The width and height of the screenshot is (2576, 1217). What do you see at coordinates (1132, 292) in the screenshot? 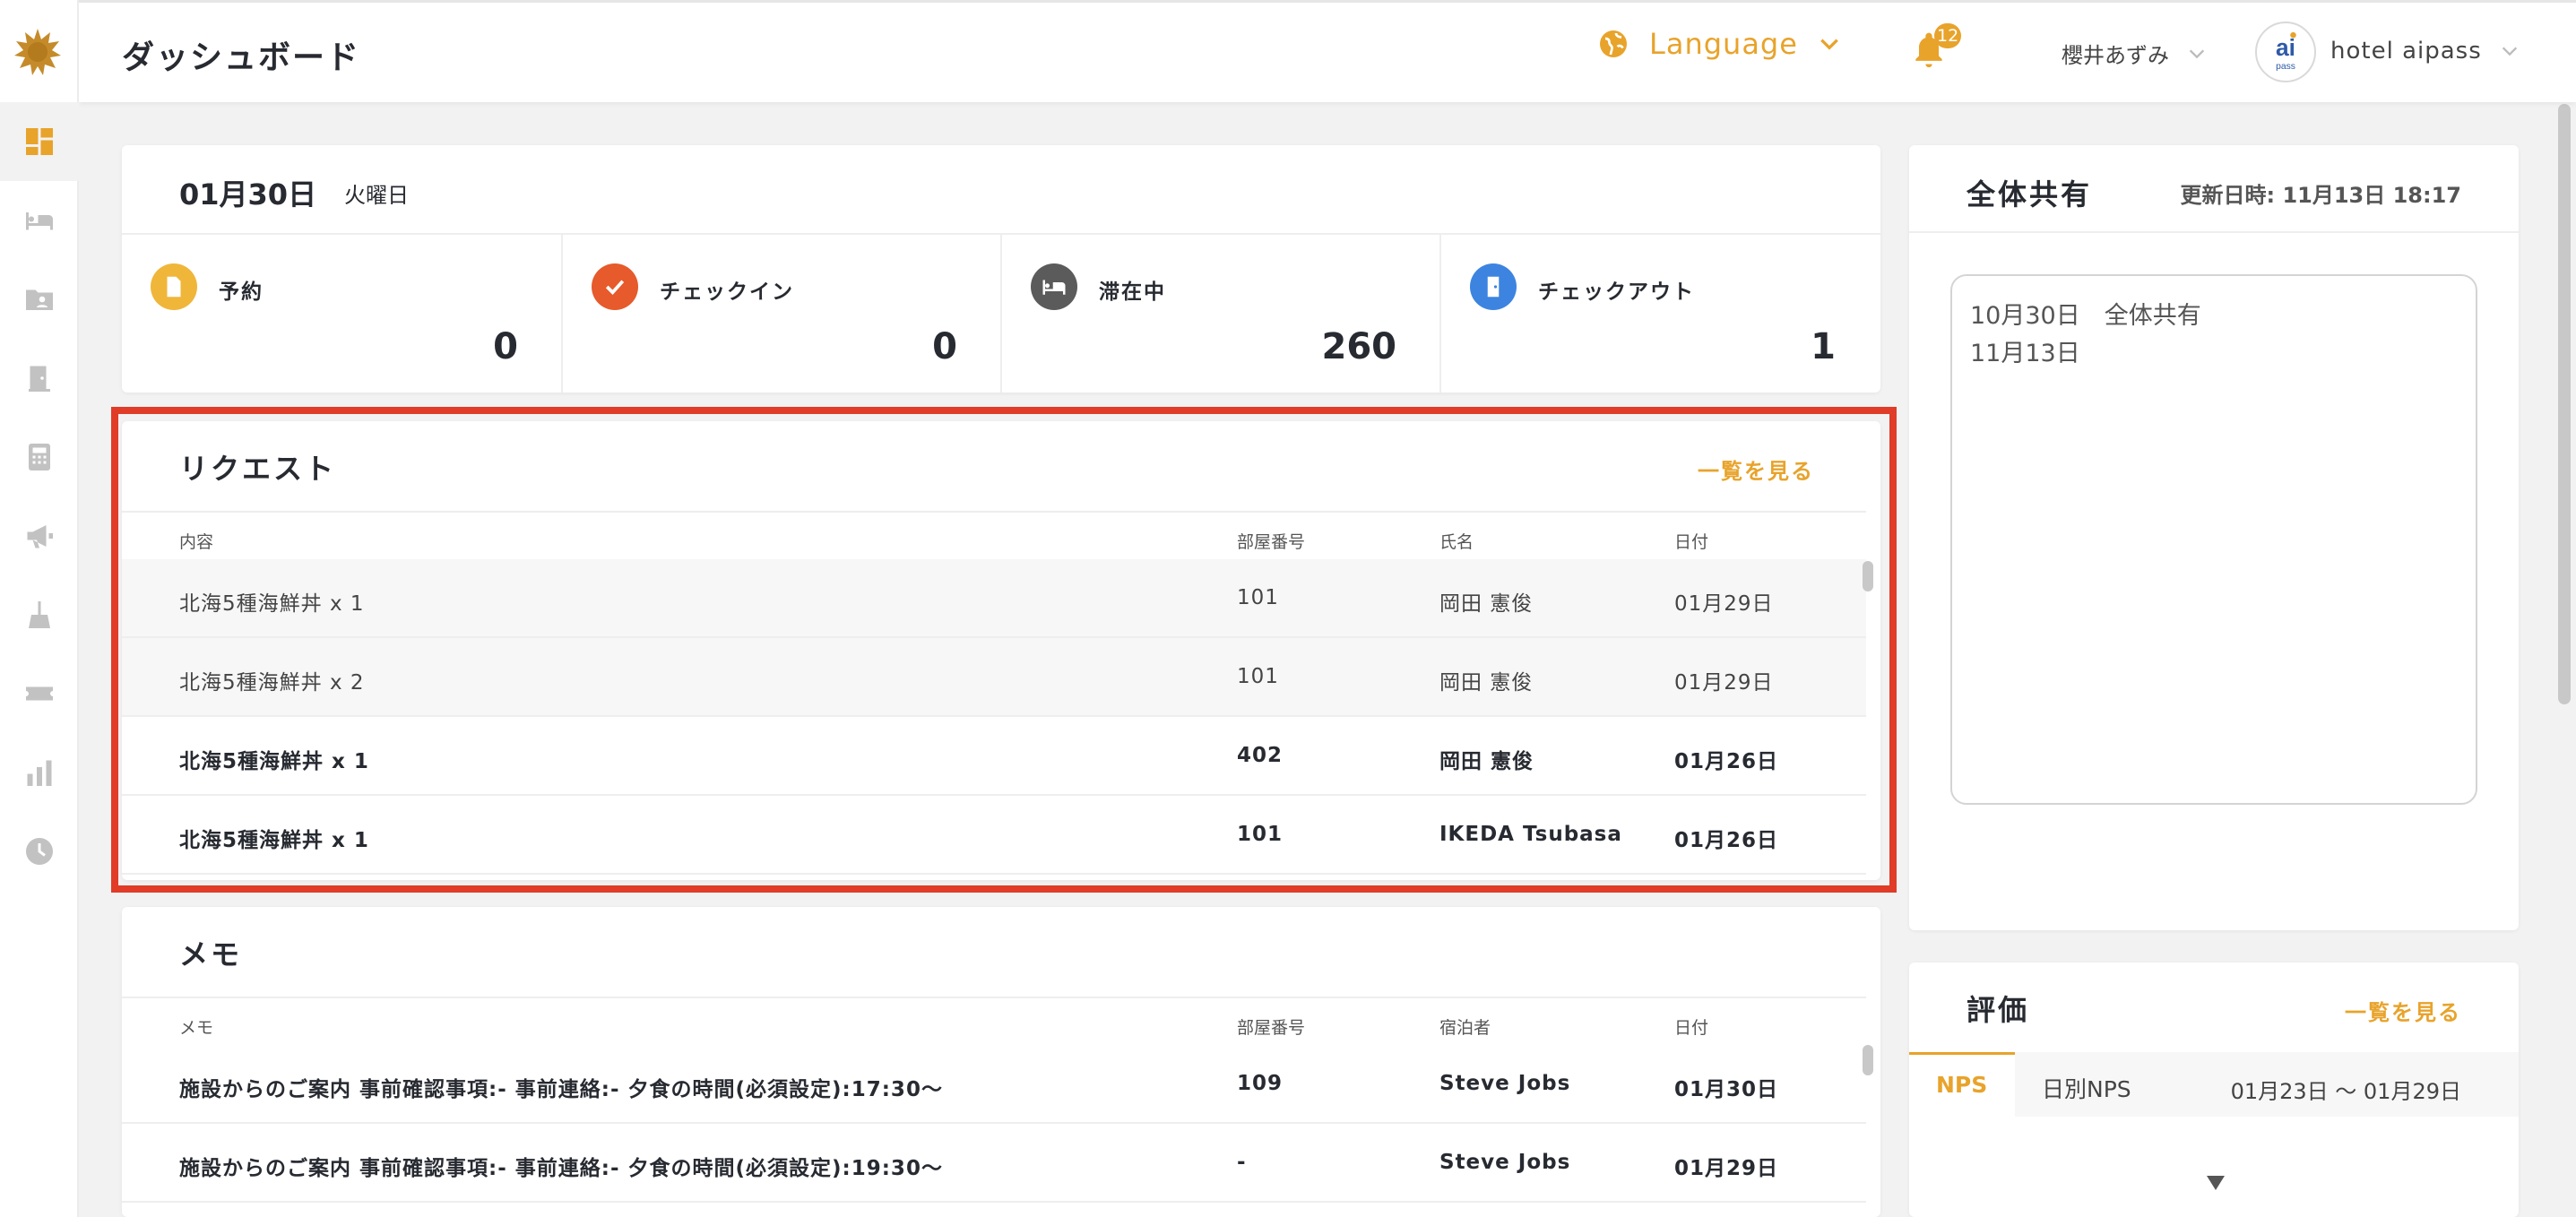
I see `stat-label: 滞在中` at bounding box center [1132, 292].